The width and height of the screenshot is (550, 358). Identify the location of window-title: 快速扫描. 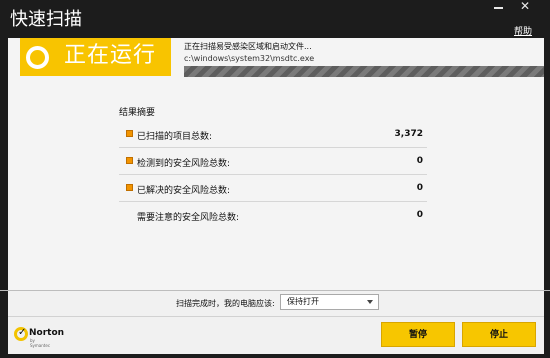
(46, 19).